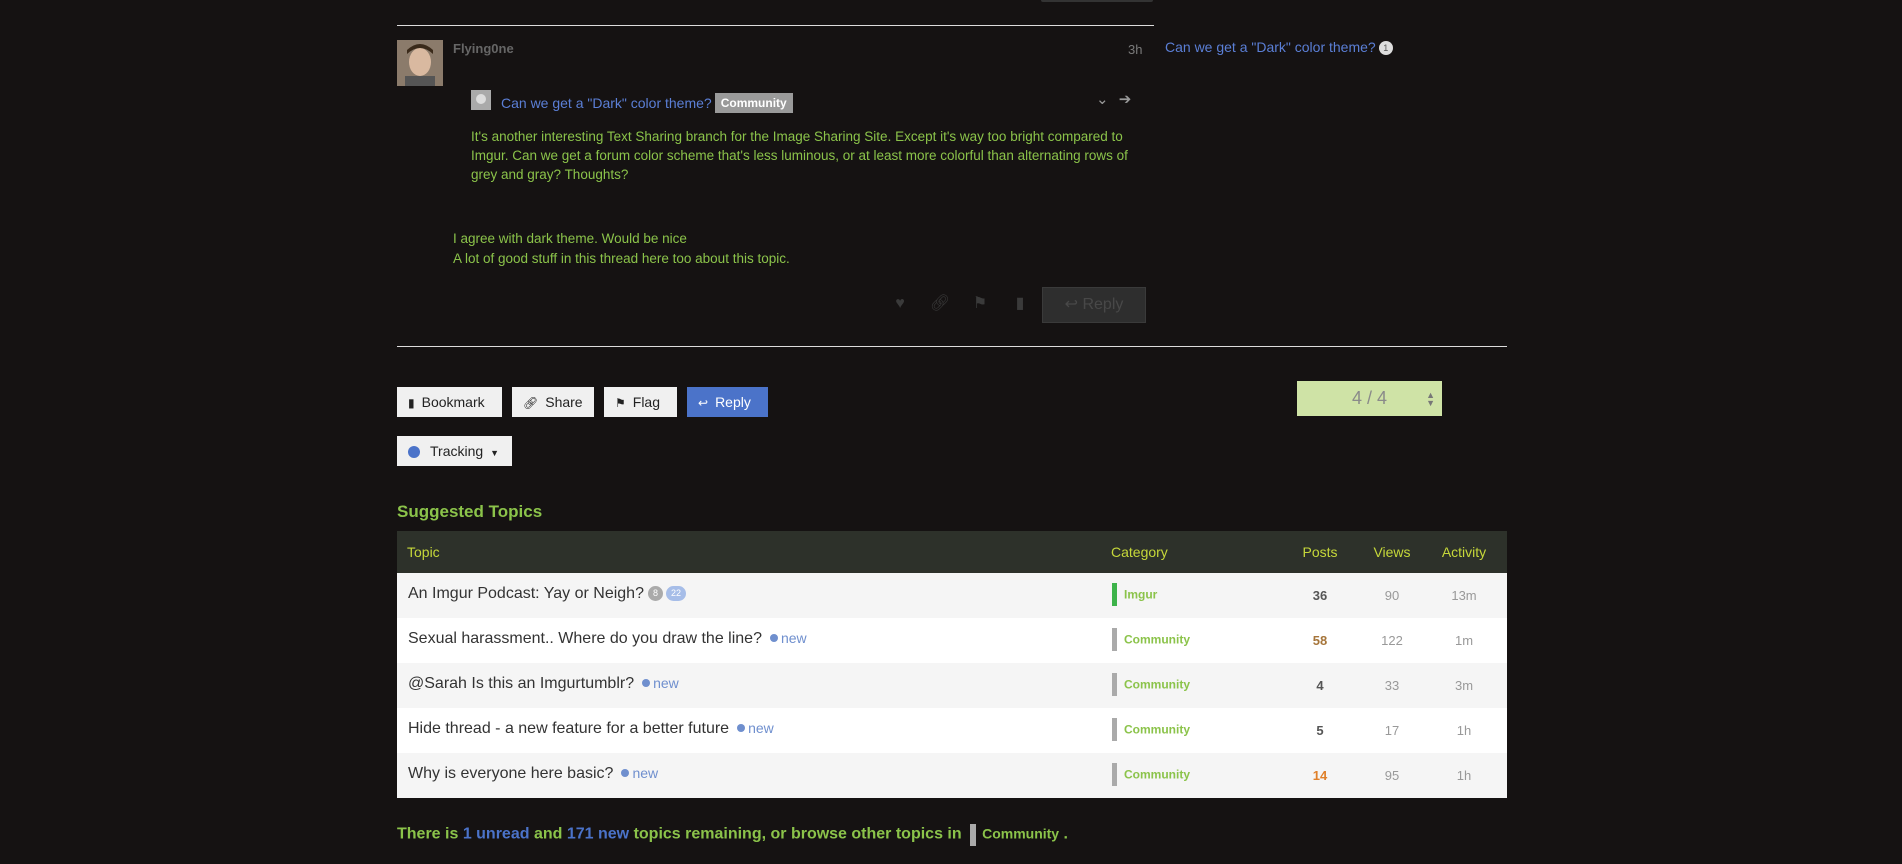 The width and height of the screenshot is (1902, 864). Describe the element at coordinates (1464, 685) in the screenshot. I see `activity-time: 3m` at that location.